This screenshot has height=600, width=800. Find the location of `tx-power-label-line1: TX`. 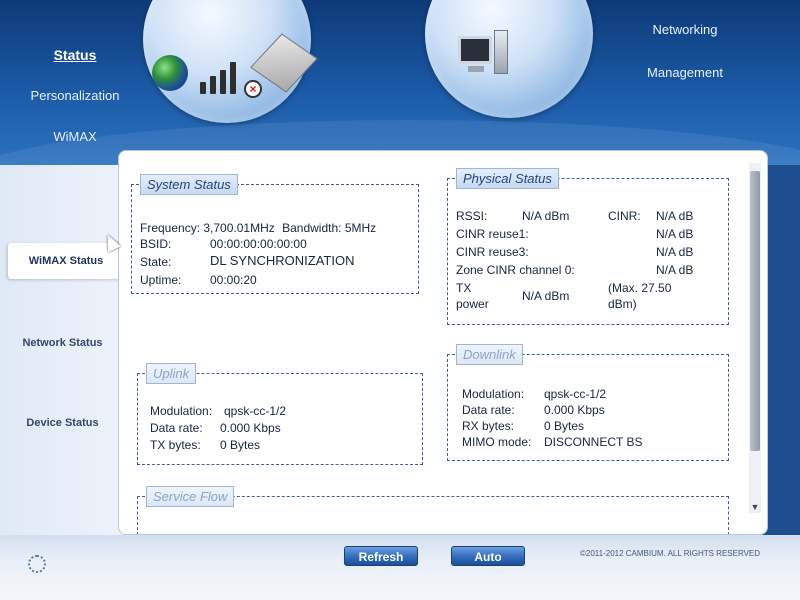

tx-power-label-line1: TX is located at coordinates (464, 288).